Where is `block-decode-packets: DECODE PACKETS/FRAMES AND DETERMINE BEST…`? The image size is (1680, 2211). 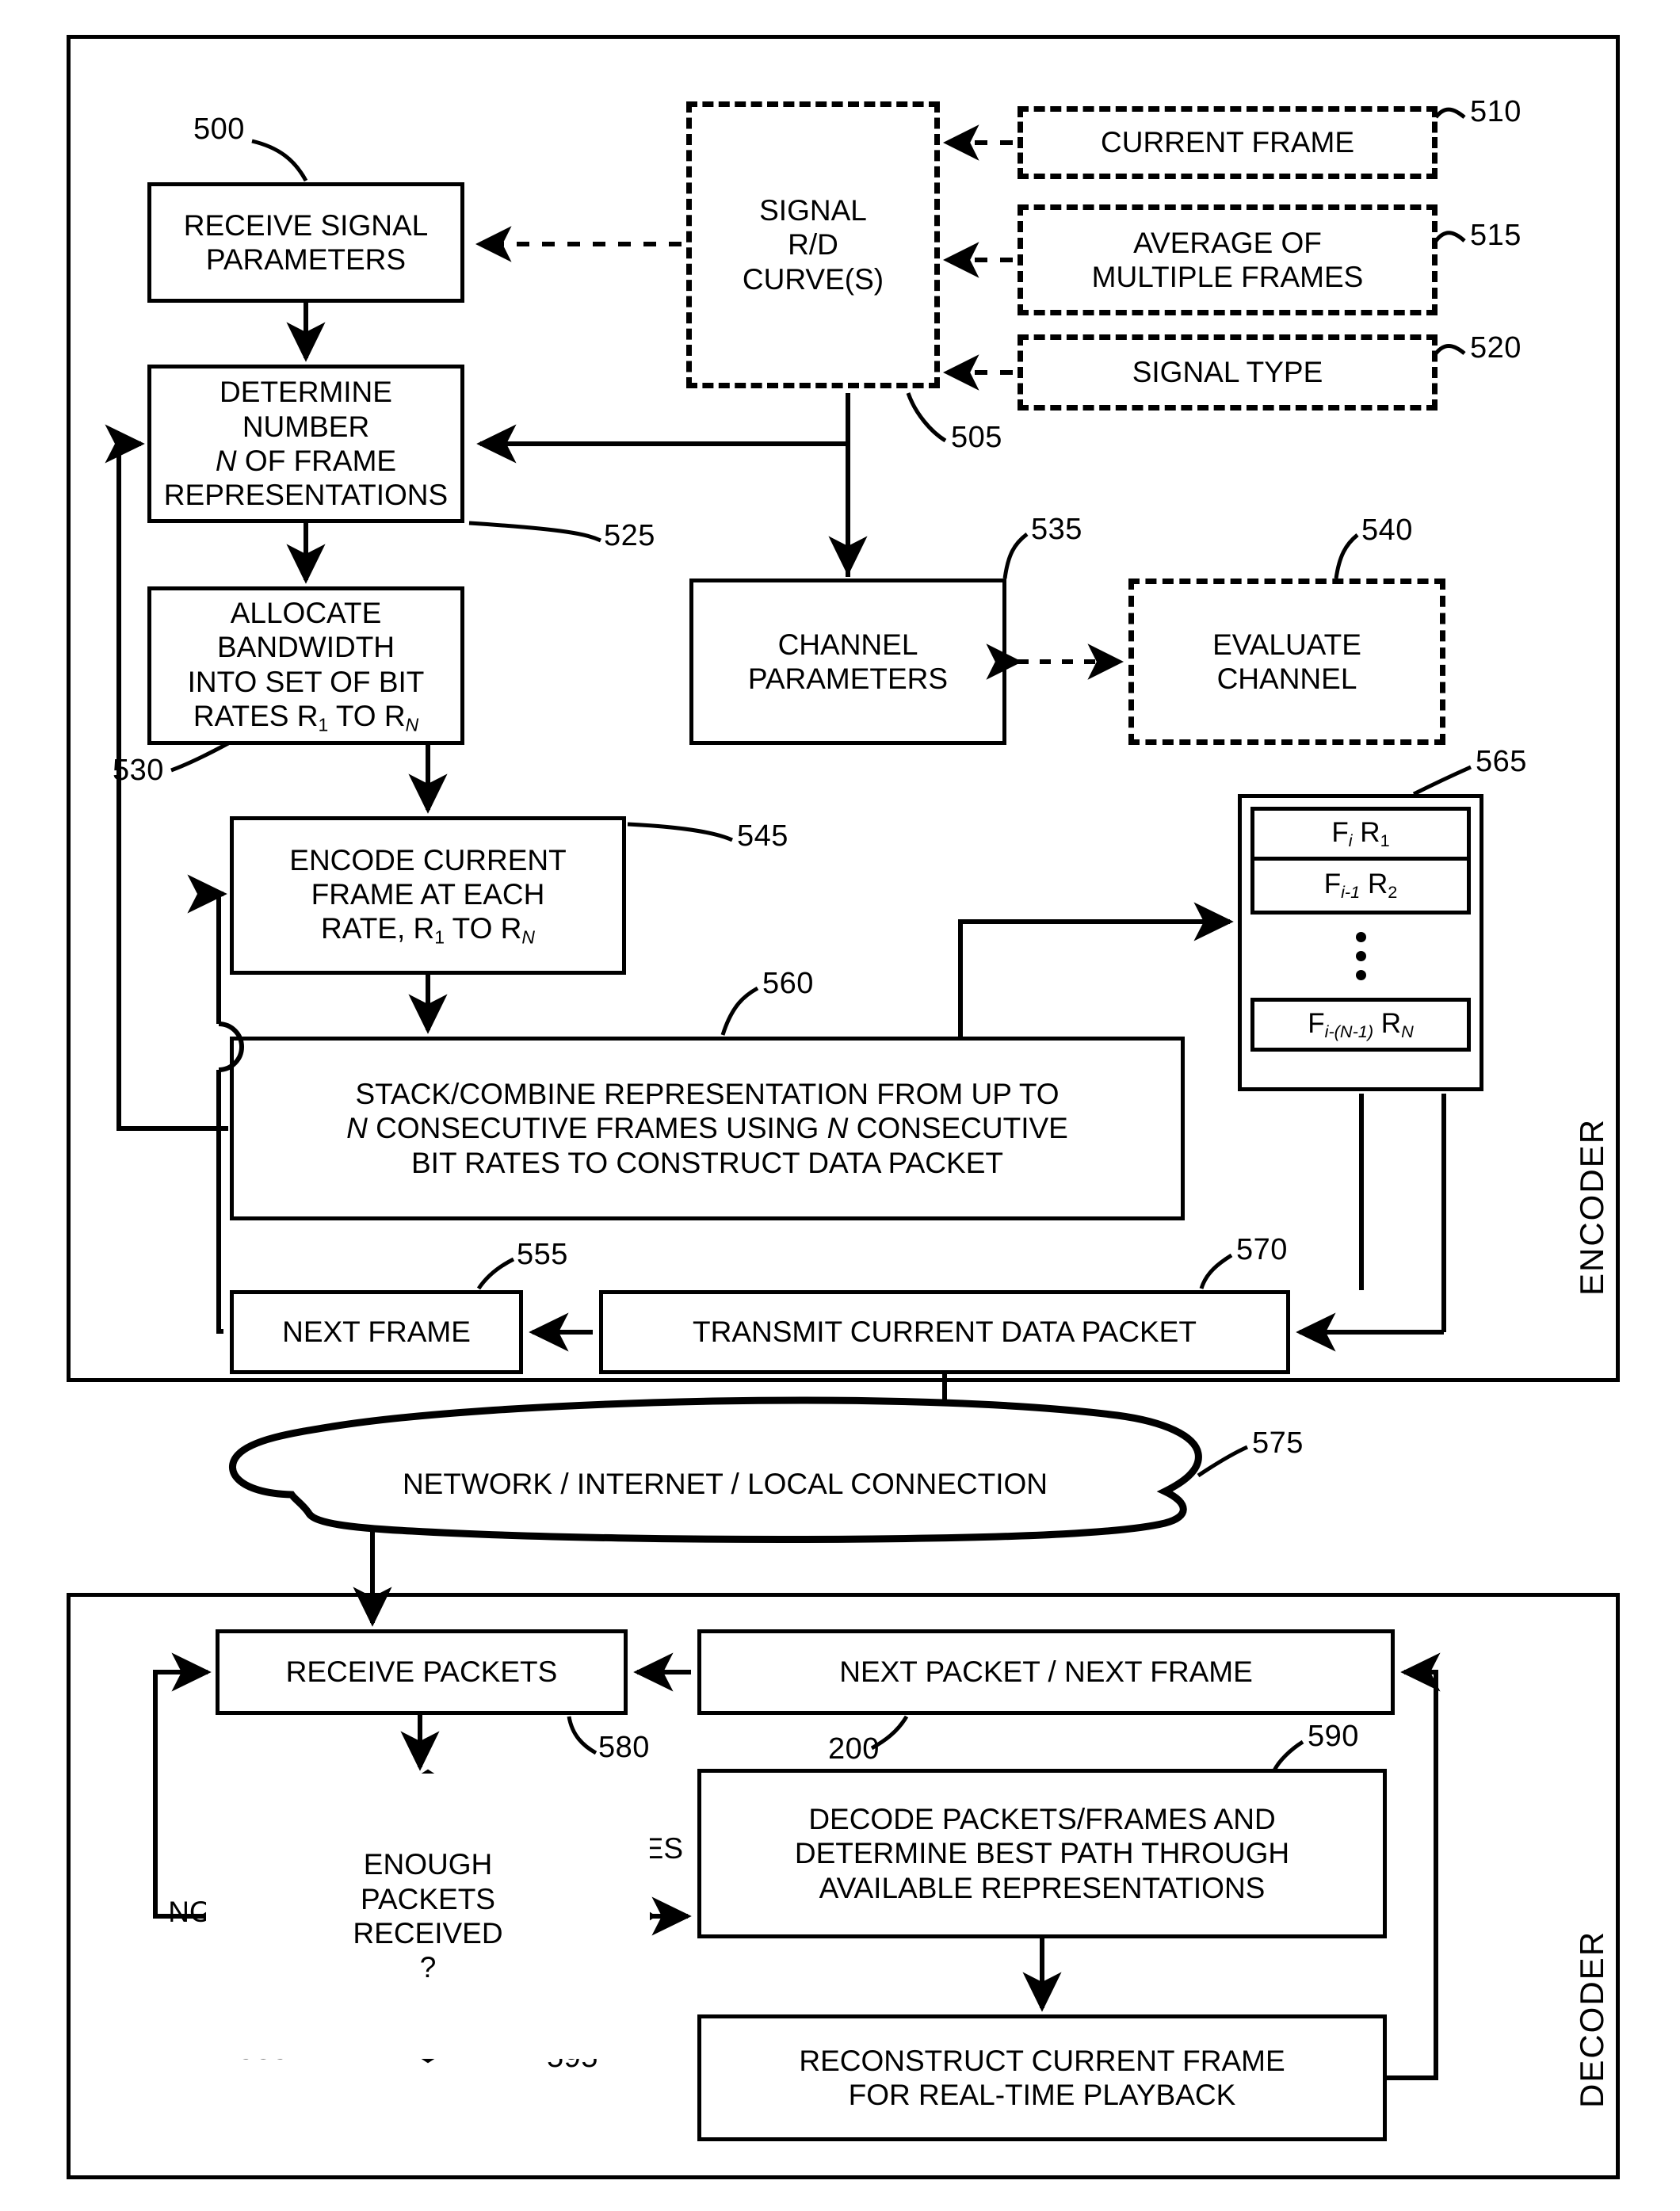
block-decode-packets: DECODE PACKETS/FRAMES AND DETERMINE BEST… is located at coordinates (1042, 1854).